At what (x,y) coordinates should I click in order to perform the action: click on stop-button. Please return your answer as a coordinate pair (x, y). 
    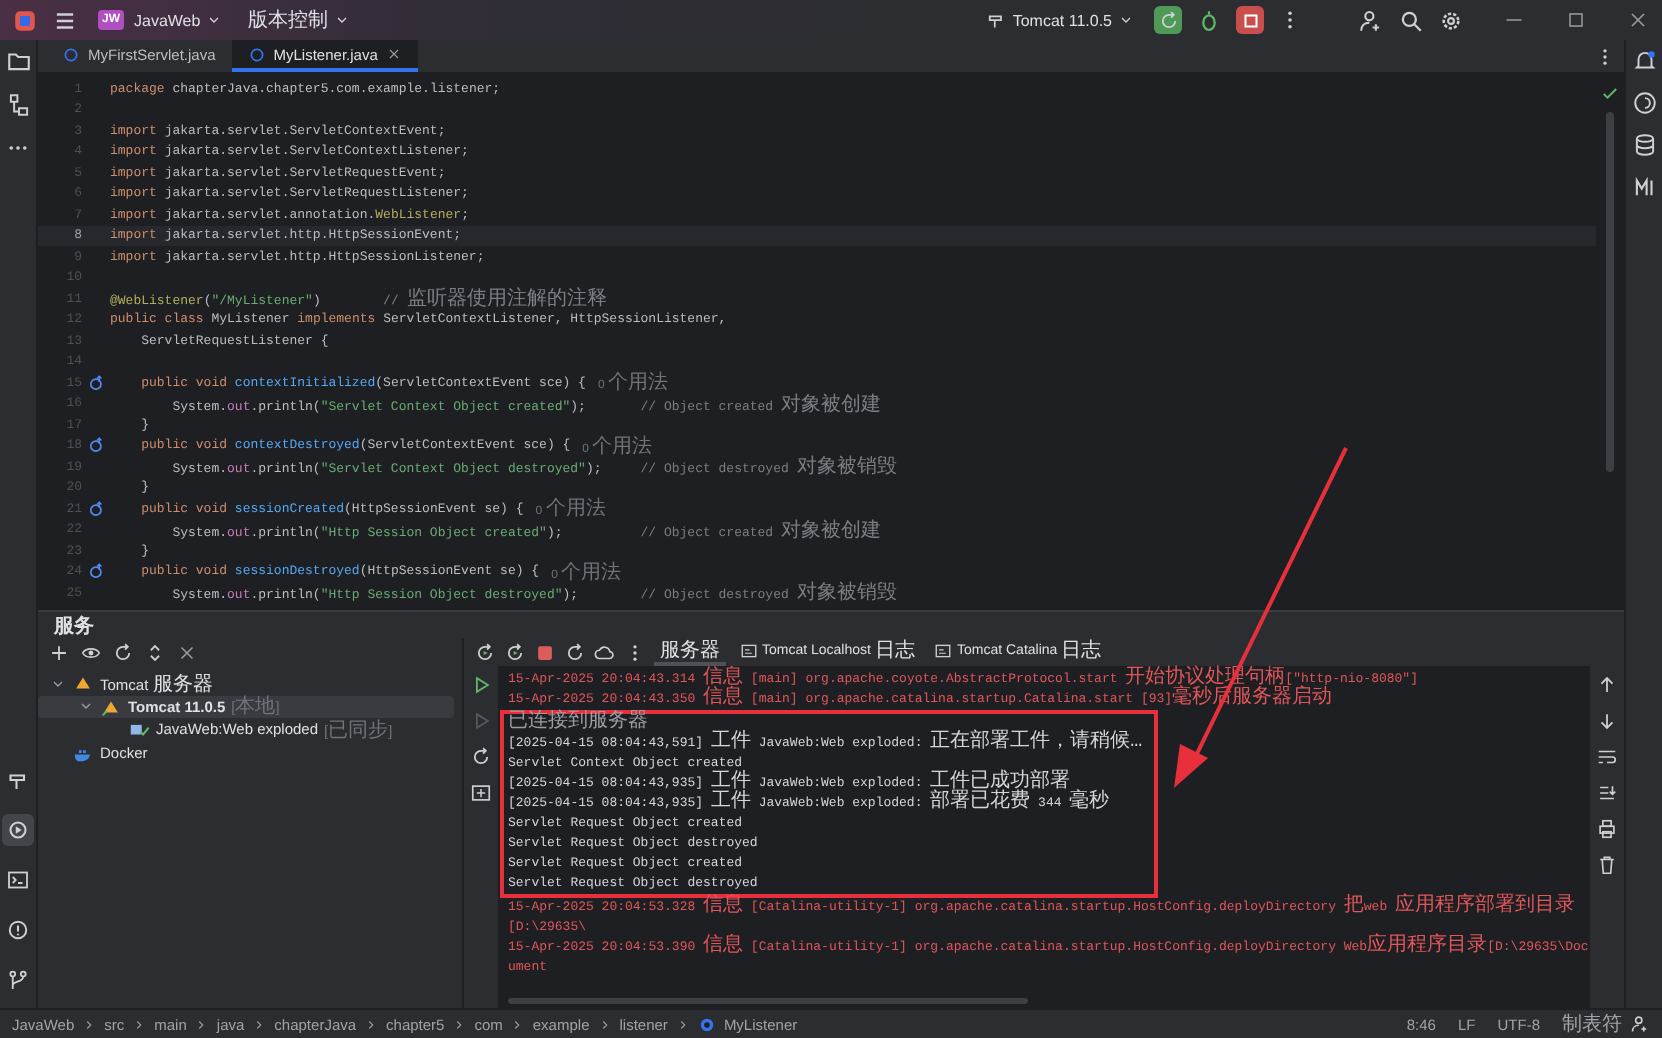
    Looking at the image, I should click on (1250, 20).